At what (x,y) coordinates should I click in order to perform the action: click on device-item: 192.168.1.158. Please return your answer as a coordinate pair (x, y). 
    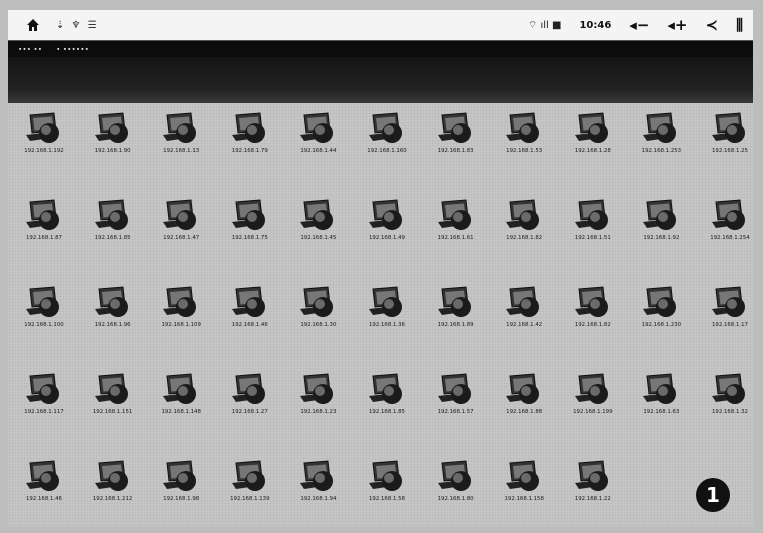
    Looking at the image, I should click on (524, 496).